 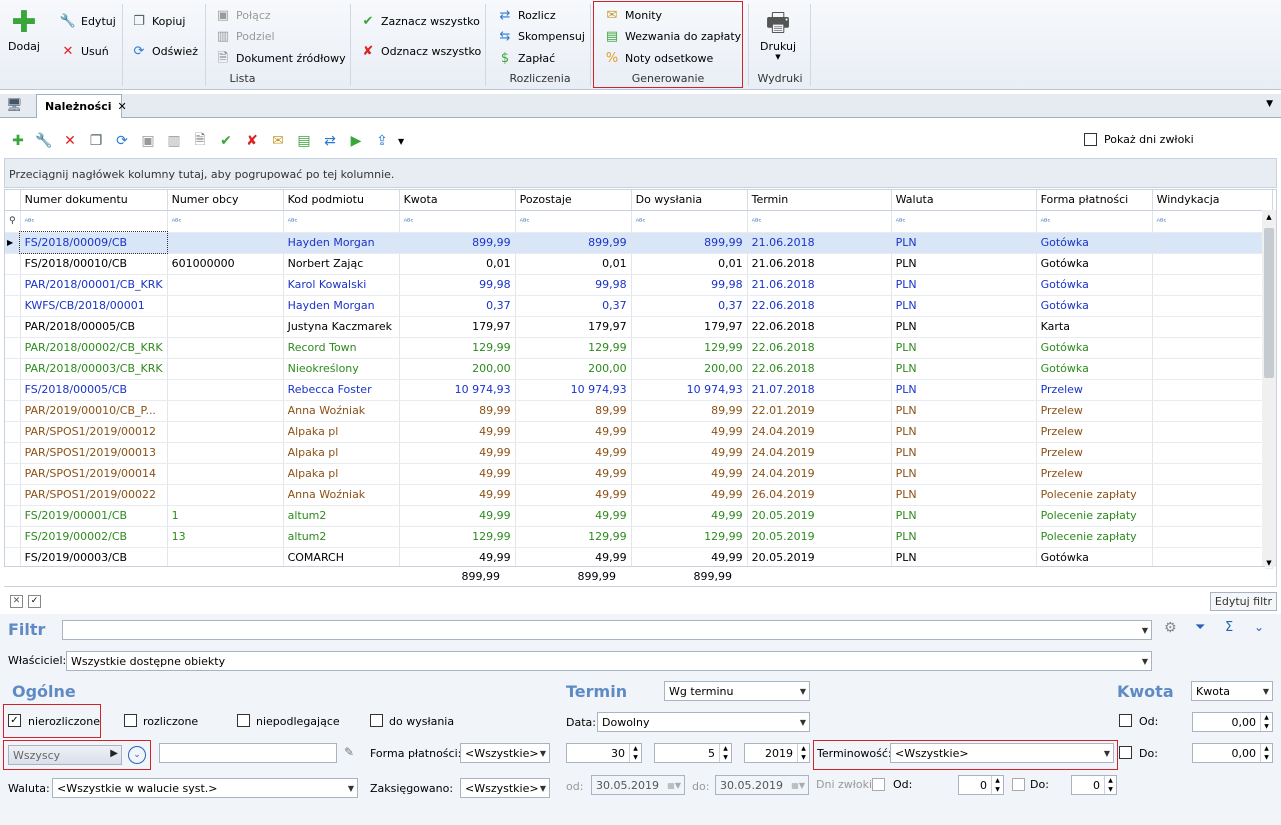 What do you see at coordinates (762, 785) in the screenshot?
I see `to-date-input: 30.05.2019 ▦▼` at bounding box center [762, 785].